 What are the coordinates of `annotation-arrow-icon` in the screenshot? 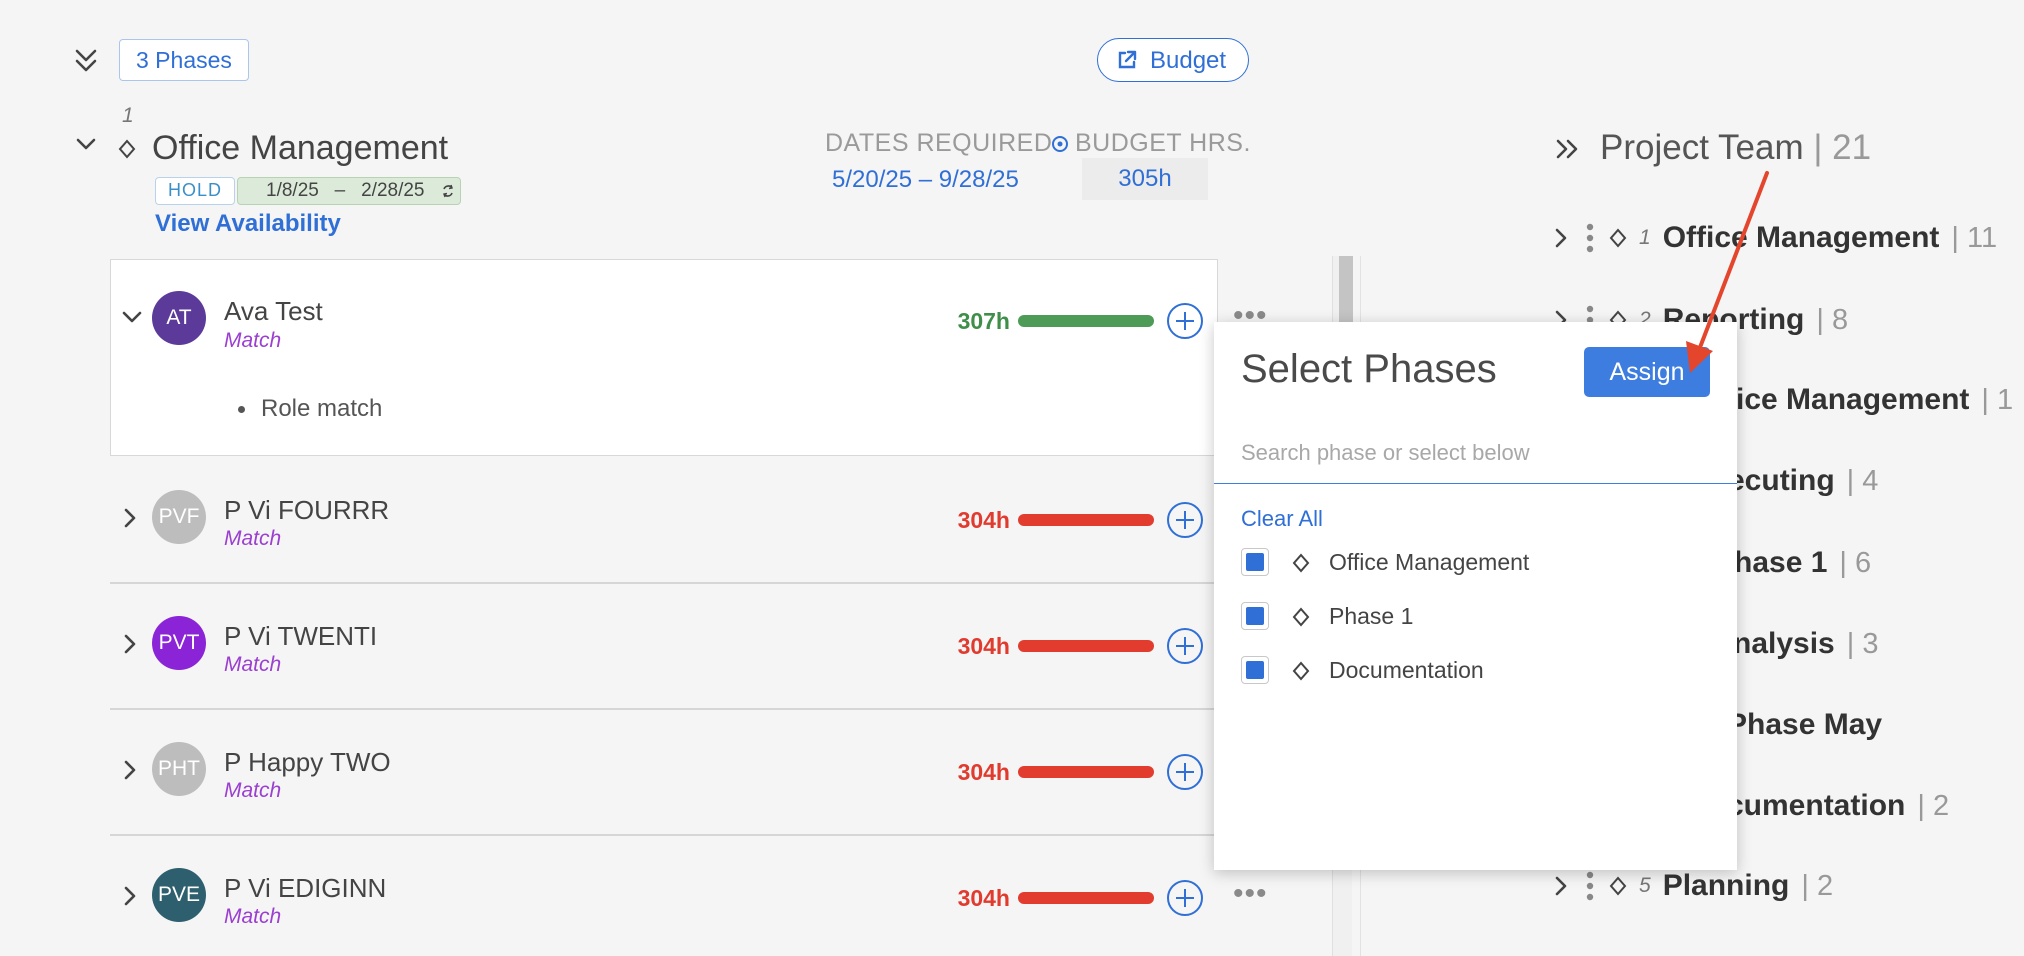 It's located at (1727, 272).